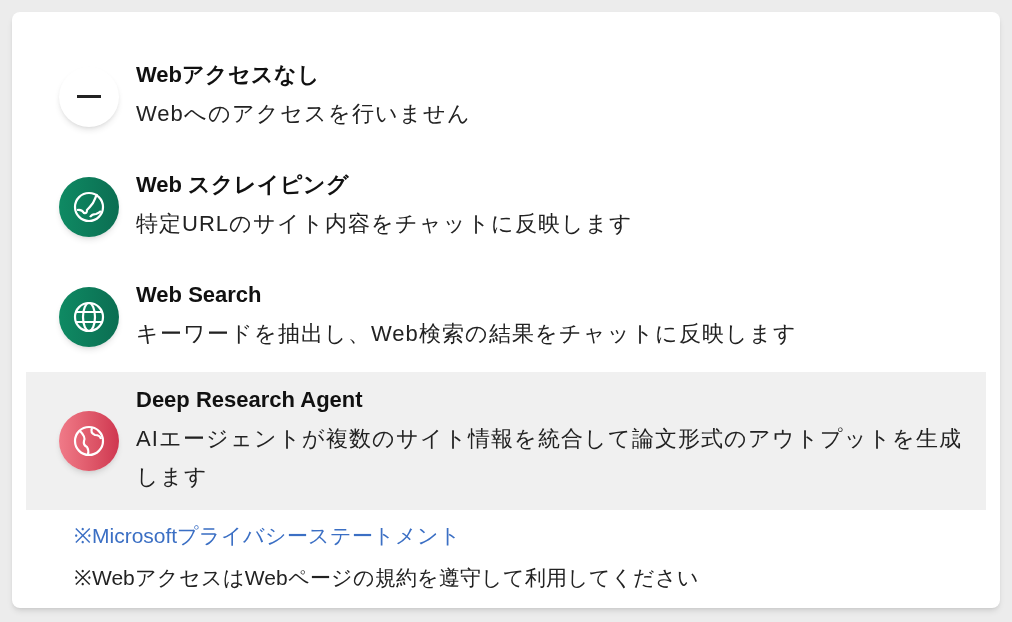  Describe the element at coordinates (89, 97) in the screenshot. I see `dash-icon` at that location.